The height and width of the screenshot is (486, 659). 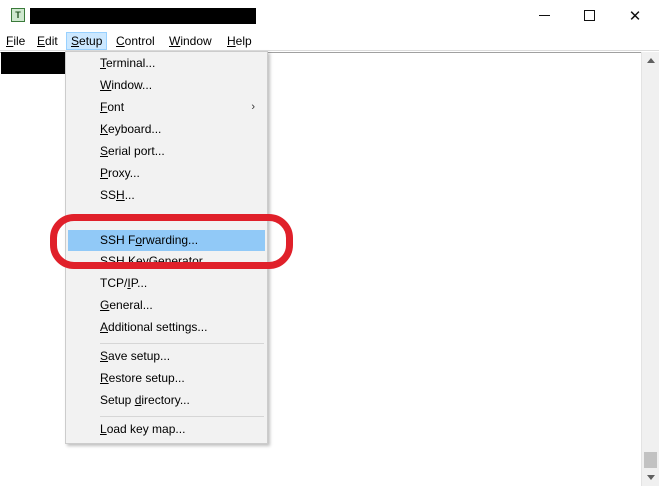 I want to click on menu-setup-mnemonic: S, so click(x=75, y=41).